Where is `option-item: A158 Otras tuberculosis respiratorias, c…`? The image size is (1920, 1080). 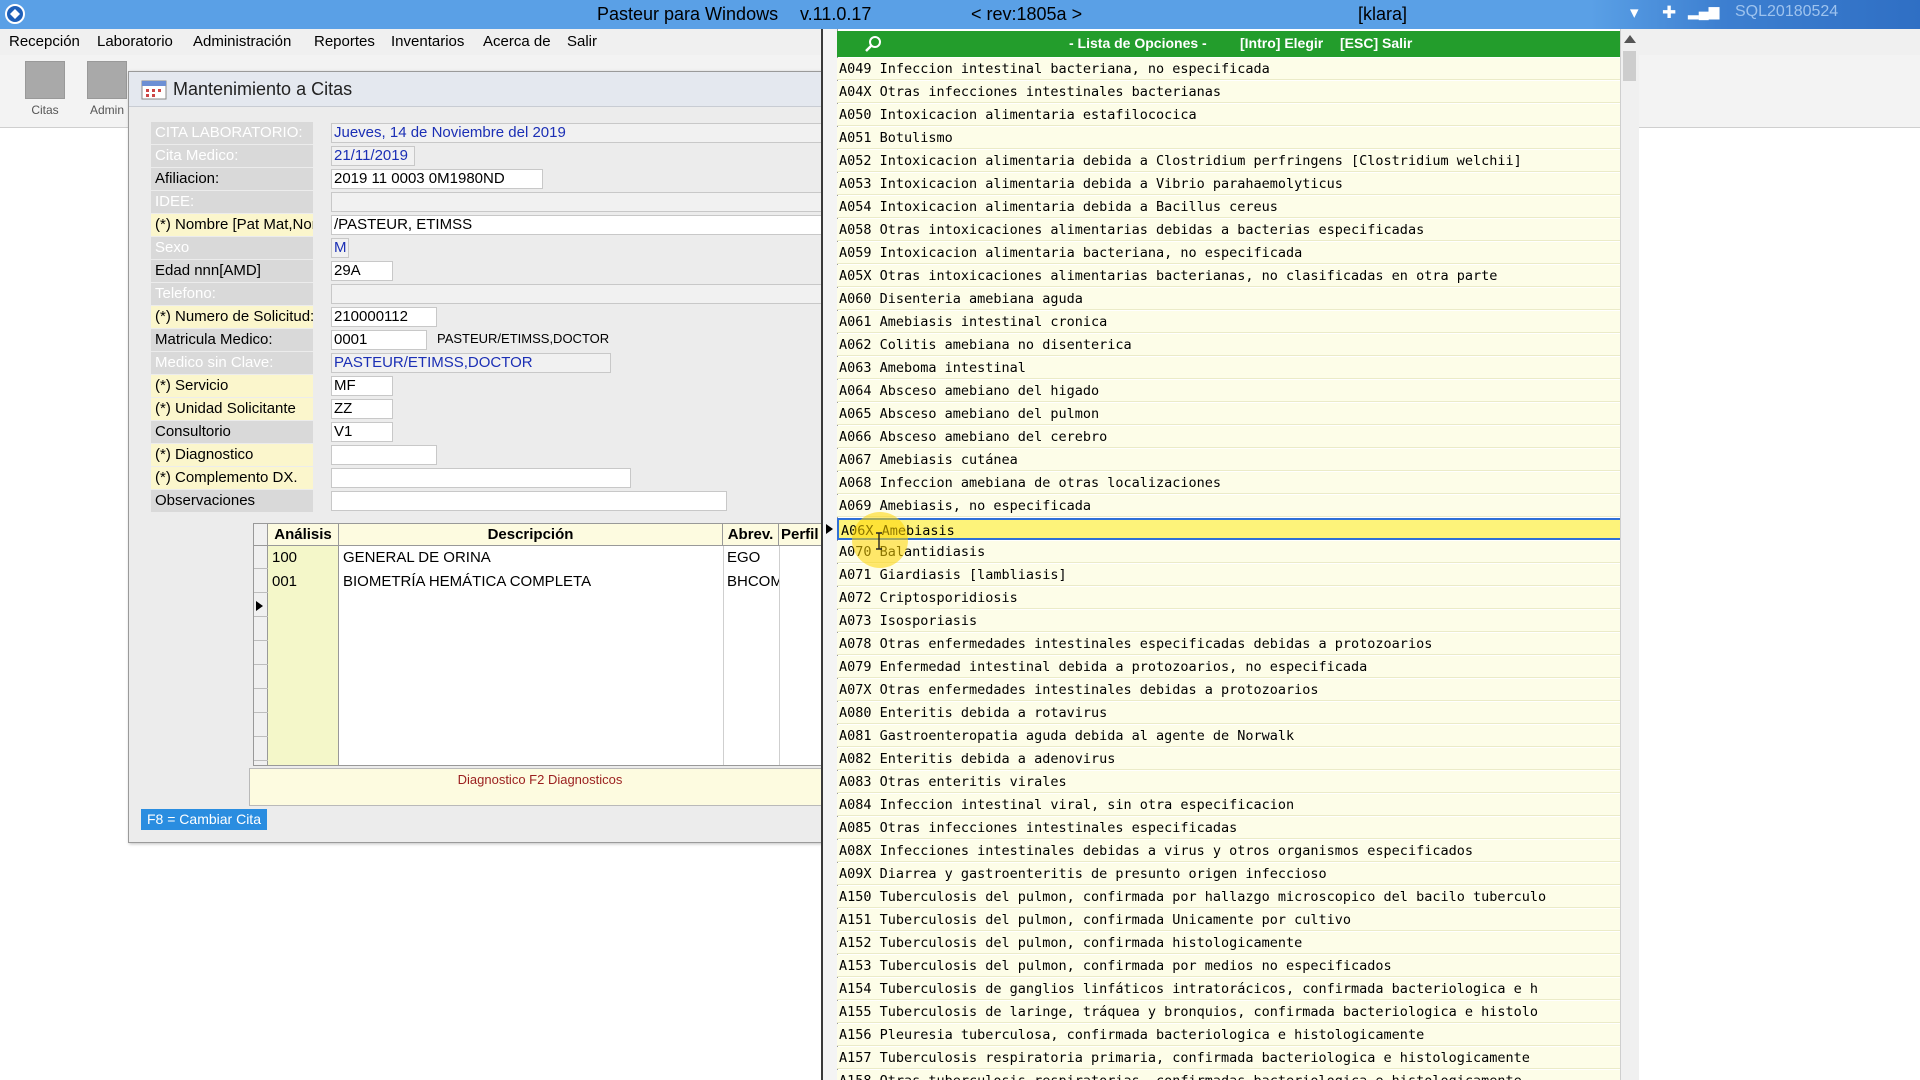 option-item: A158 Otras tuberculosis respiratorias, c… is located at coordinates (1235, 1075).